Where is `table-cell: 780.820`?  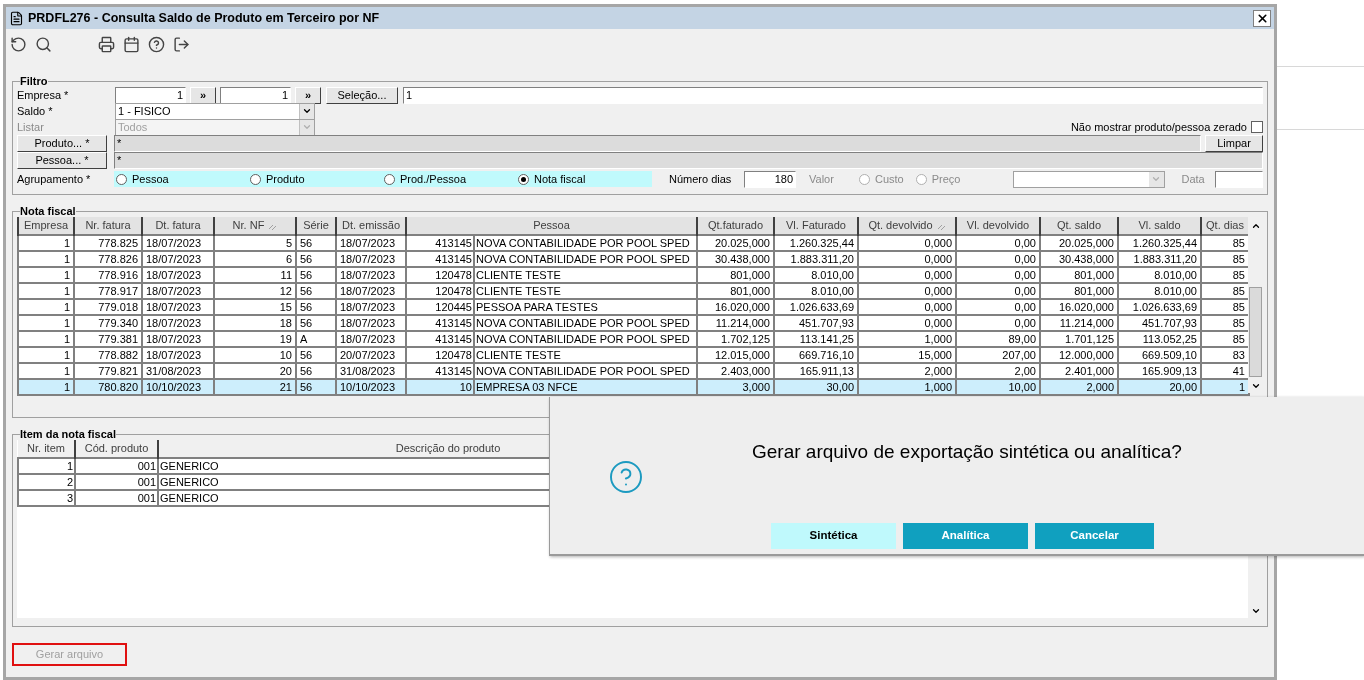 table-cell: 780.820 is located at coordinates (108, 386).